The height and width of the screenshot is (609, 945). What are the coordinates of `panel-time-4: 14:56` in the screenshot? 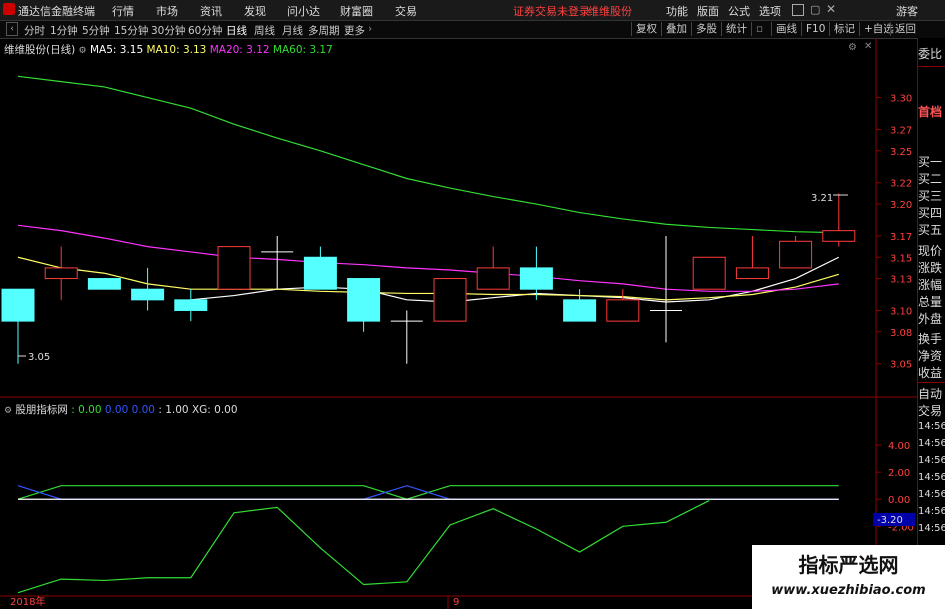 It's located at (931, 477).